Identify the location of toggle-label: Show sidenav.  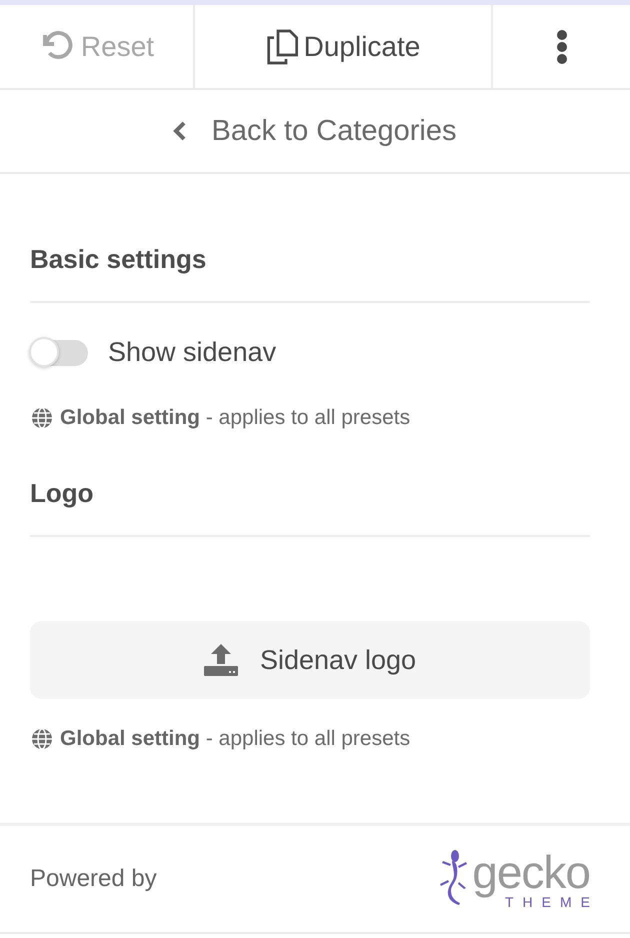
(192, 352).